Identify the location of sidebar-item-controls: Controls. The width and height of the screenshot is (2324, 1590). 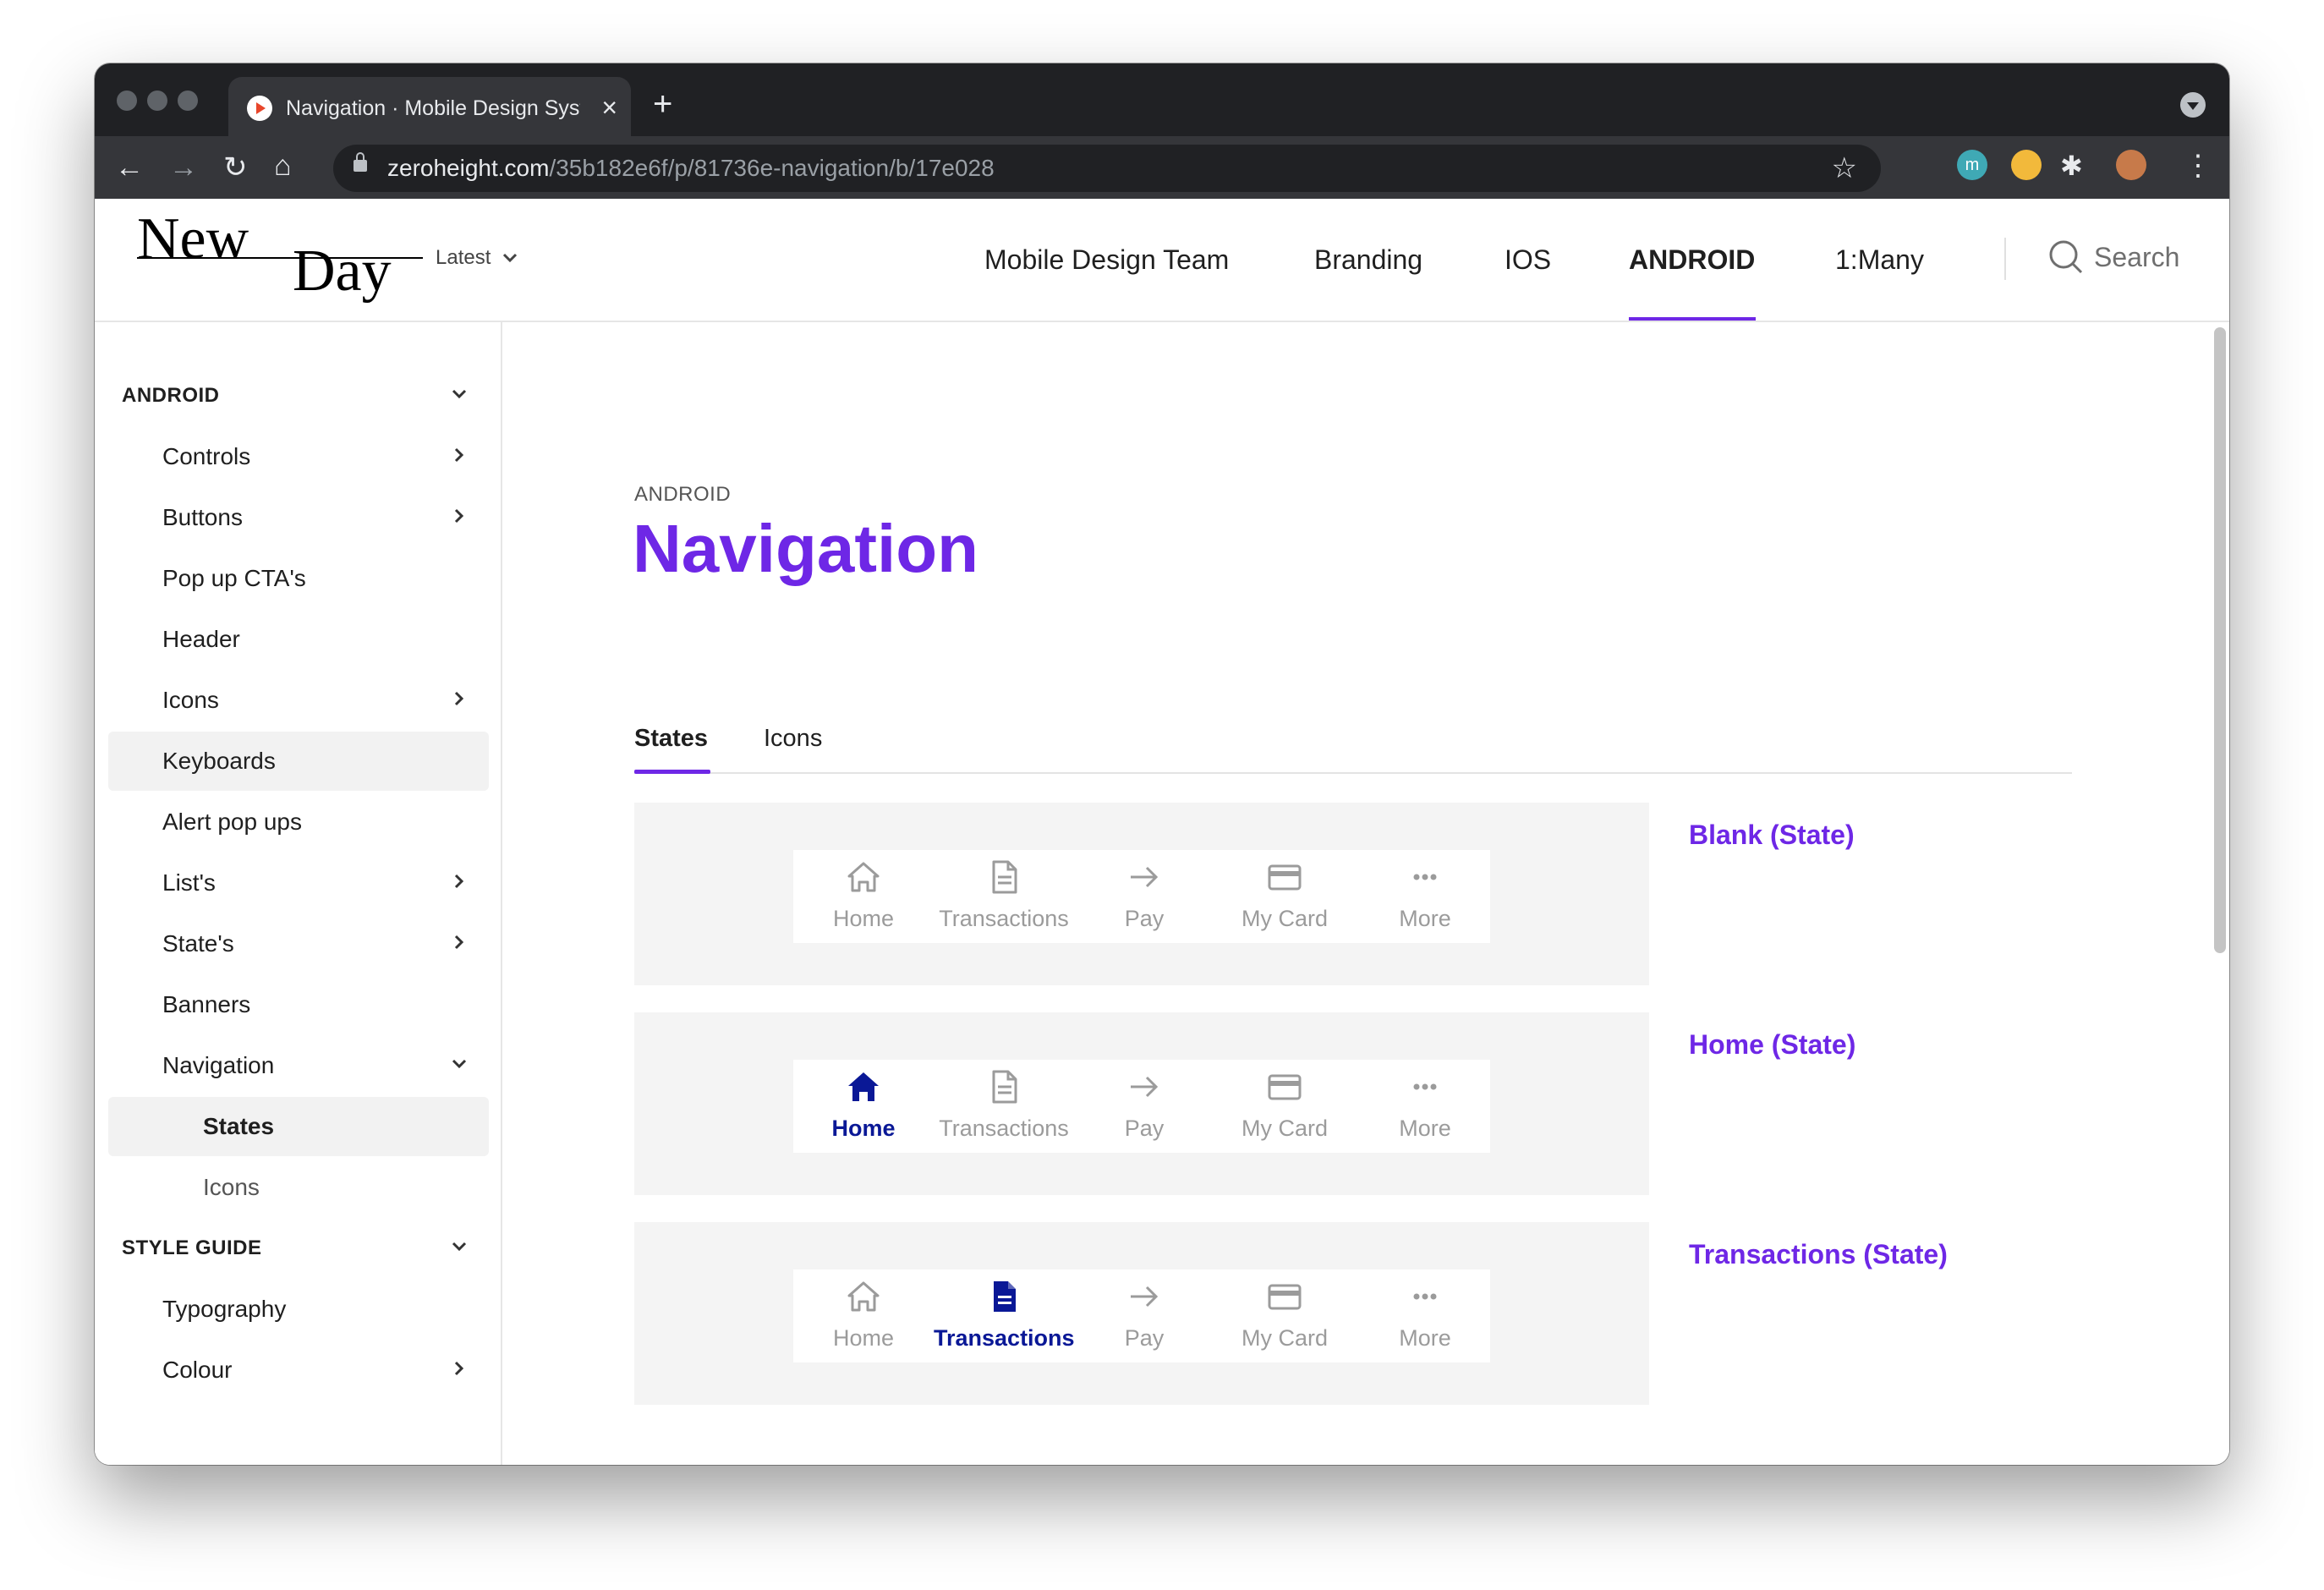
(298, 456).